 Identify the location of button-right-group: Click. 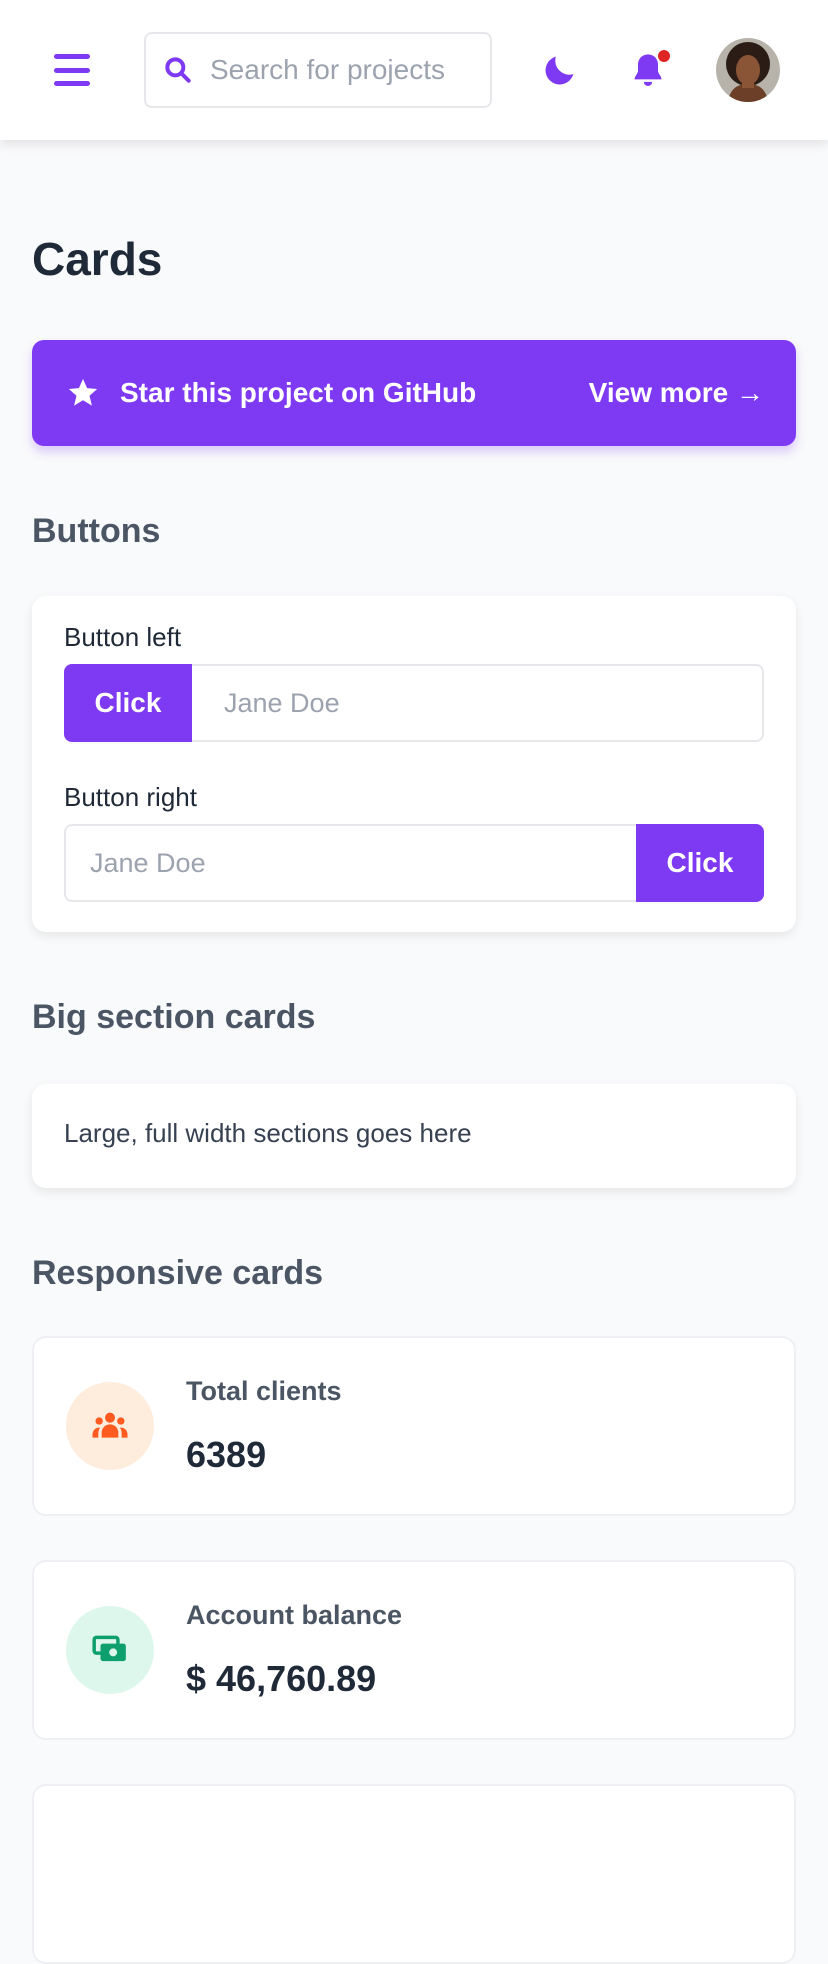
(414, 863).